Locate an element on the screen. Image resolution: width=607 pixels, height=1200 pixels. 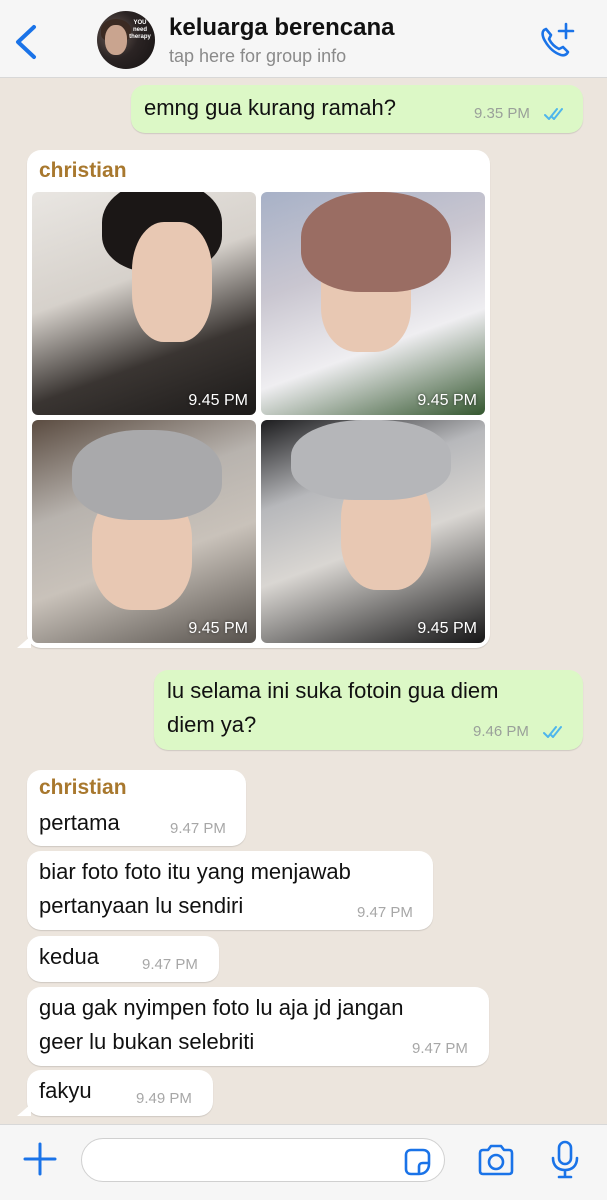
message-text-line: biar foto foto itu yang menjawab is located at coordinates (195, 871).